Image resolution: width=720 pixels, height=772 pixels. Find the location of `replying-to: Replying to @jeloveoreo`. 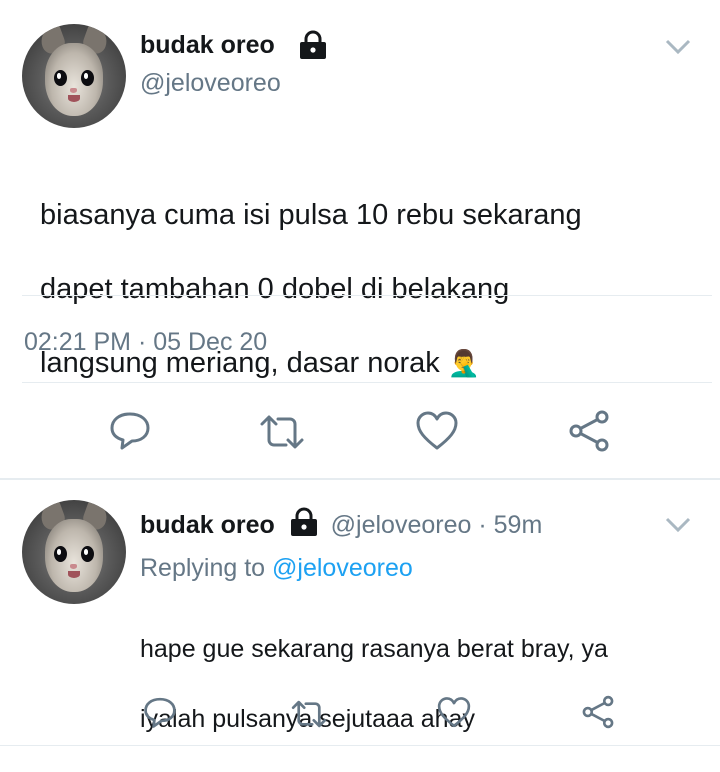

replying-to: Replying to @jeloveoreo is located at coordinates (276, 568).